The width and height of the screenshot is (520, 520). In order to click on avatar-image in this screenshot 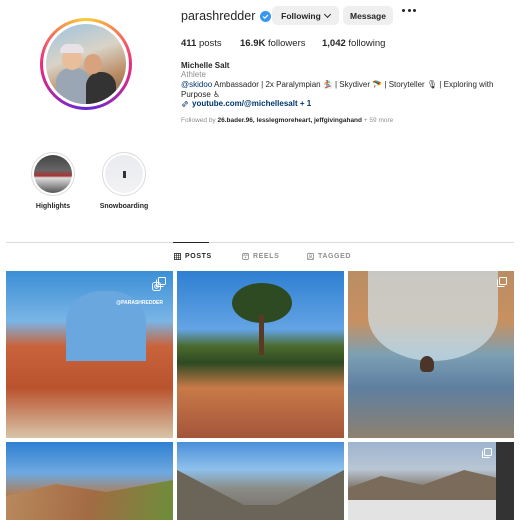, I will do `click(86, 64)`.